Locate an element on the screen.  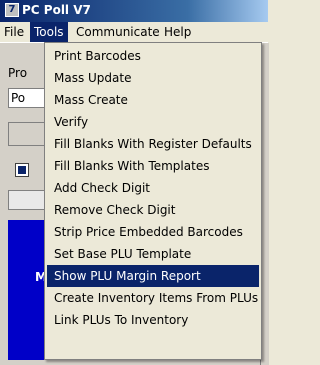
menu-bar: File Tools Communicate Help is located at coordinates (134, 32).